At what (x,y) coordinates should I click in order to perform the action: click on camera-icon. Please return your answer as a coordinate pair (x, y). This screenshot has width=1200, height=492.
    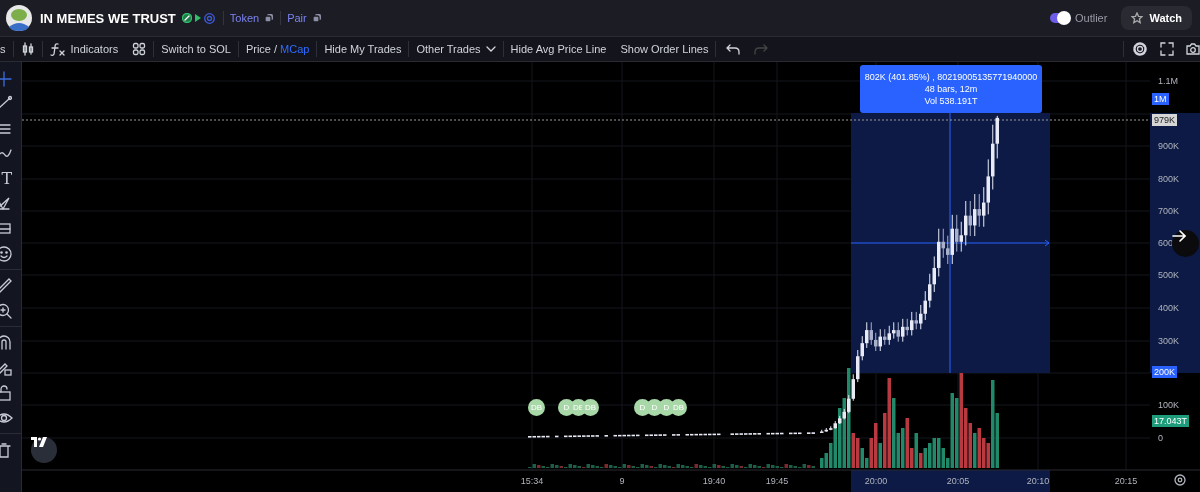
    Looking at the image, I should click on (1193, 49).